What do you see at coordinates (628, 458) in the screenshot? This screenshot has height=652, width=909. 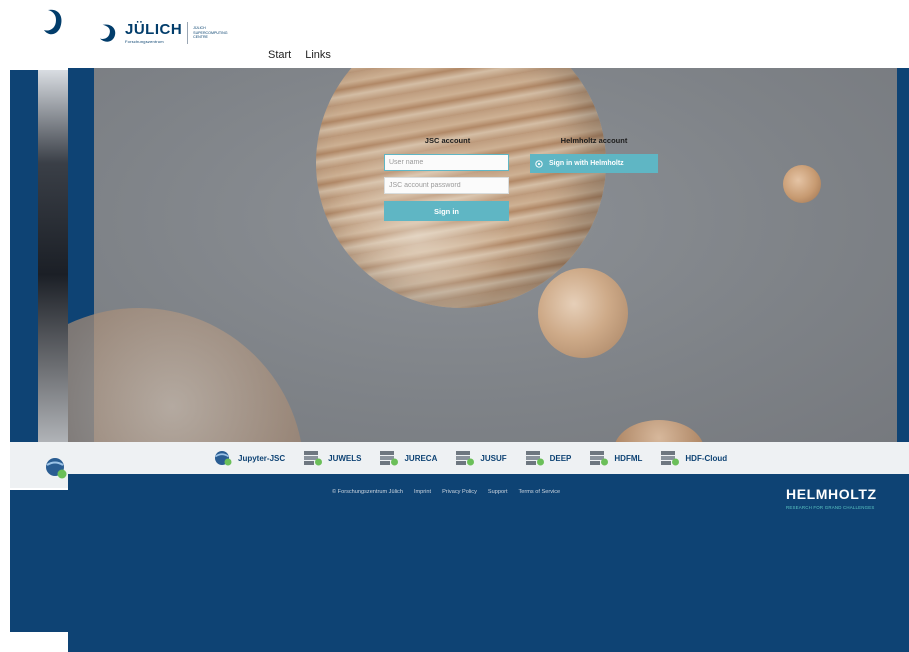 I see `service-label: HDFML` at bounding box center [628, 458].